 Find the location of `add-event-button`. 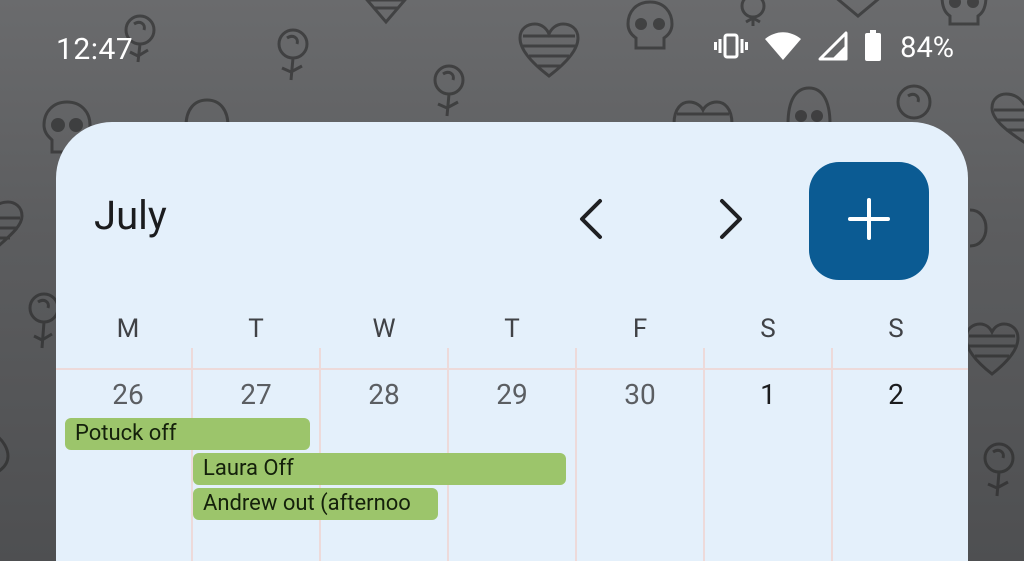

add-event-button is located at coordinates (869, 221).